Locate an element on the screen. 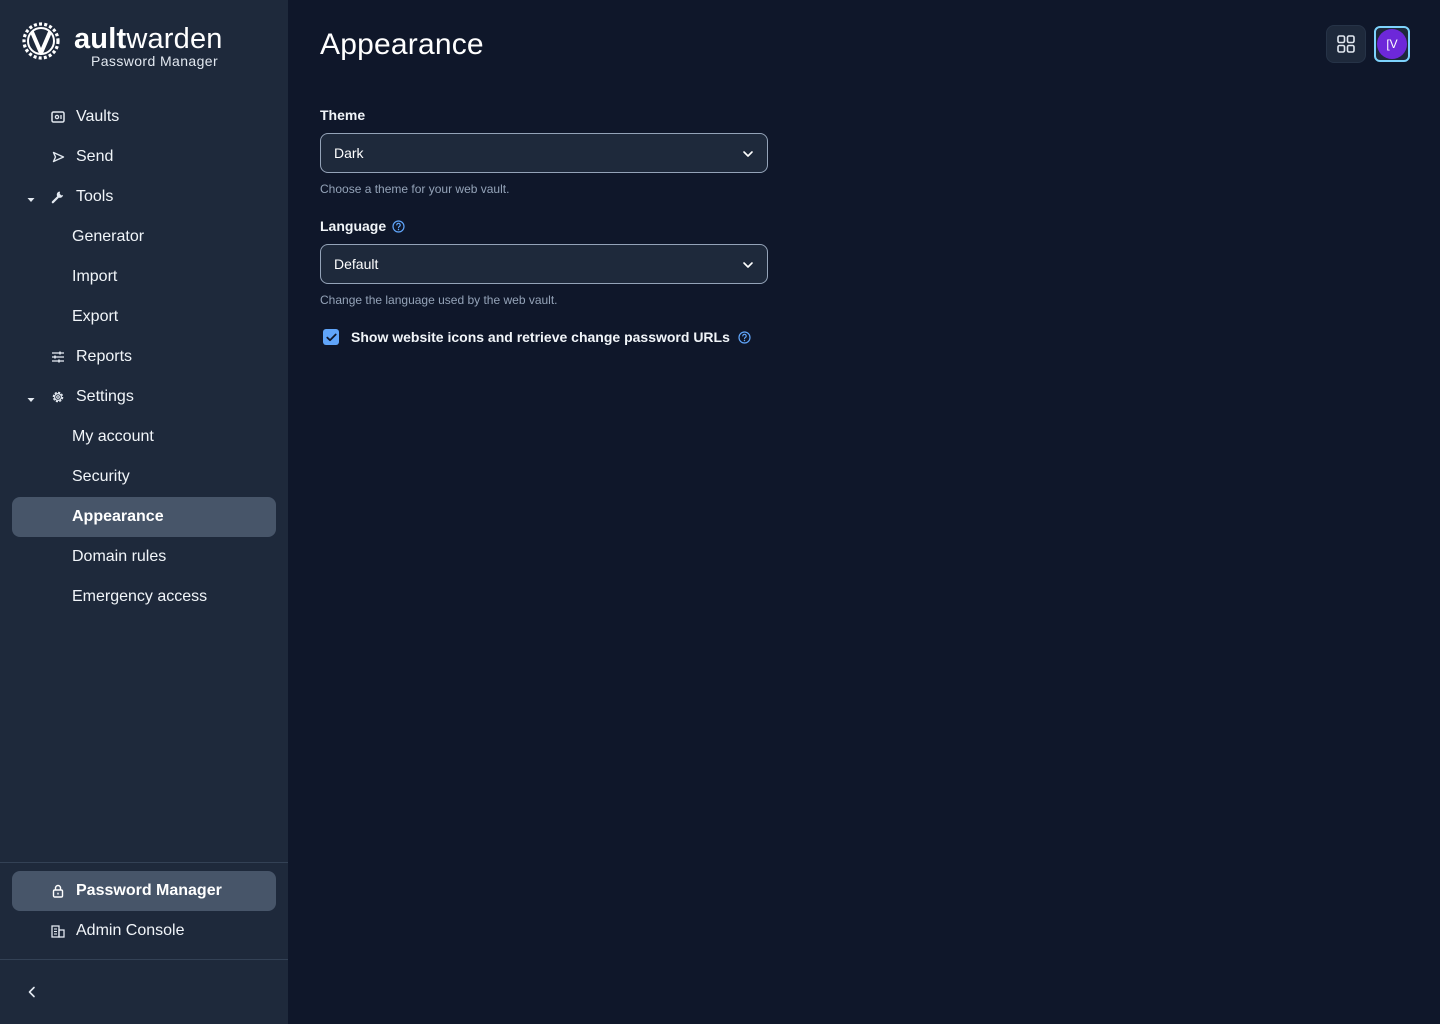  sidebar-item-send: Send is located at coordinates (144, 157).